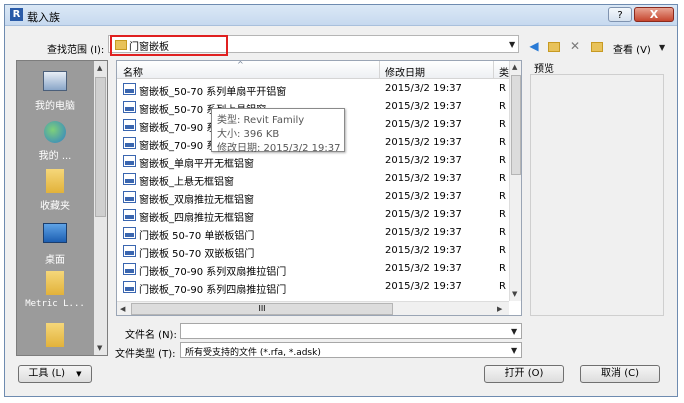  What do you see at coordinates (662, 47) in the screenshot?
I see `view-dropdown-icon: ▼` at bounding box center [662, 47].